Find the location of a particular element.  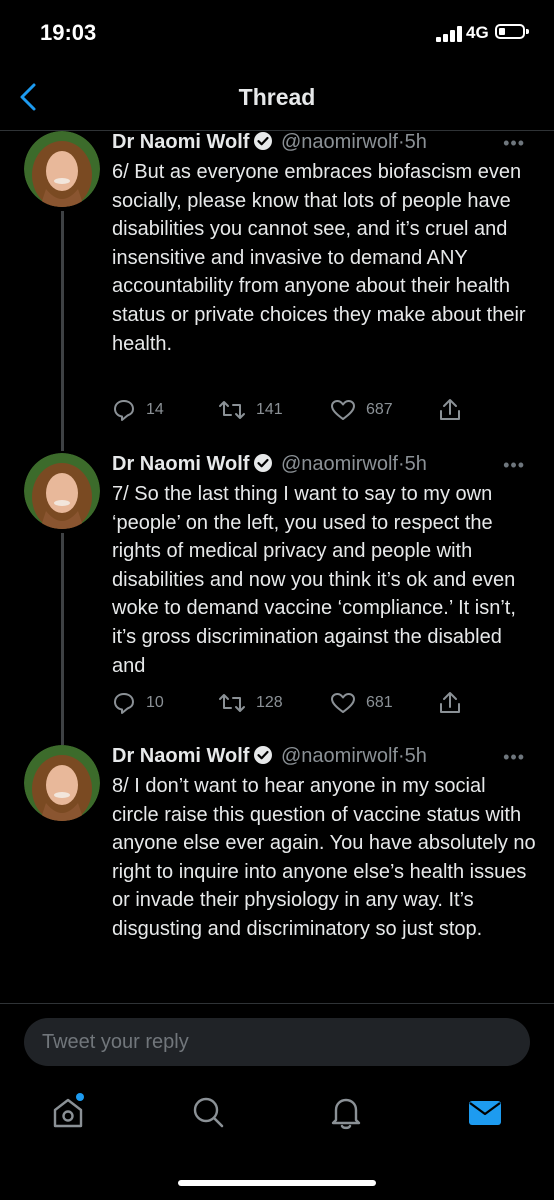

home-icon is located at coordinates (68, 1110).